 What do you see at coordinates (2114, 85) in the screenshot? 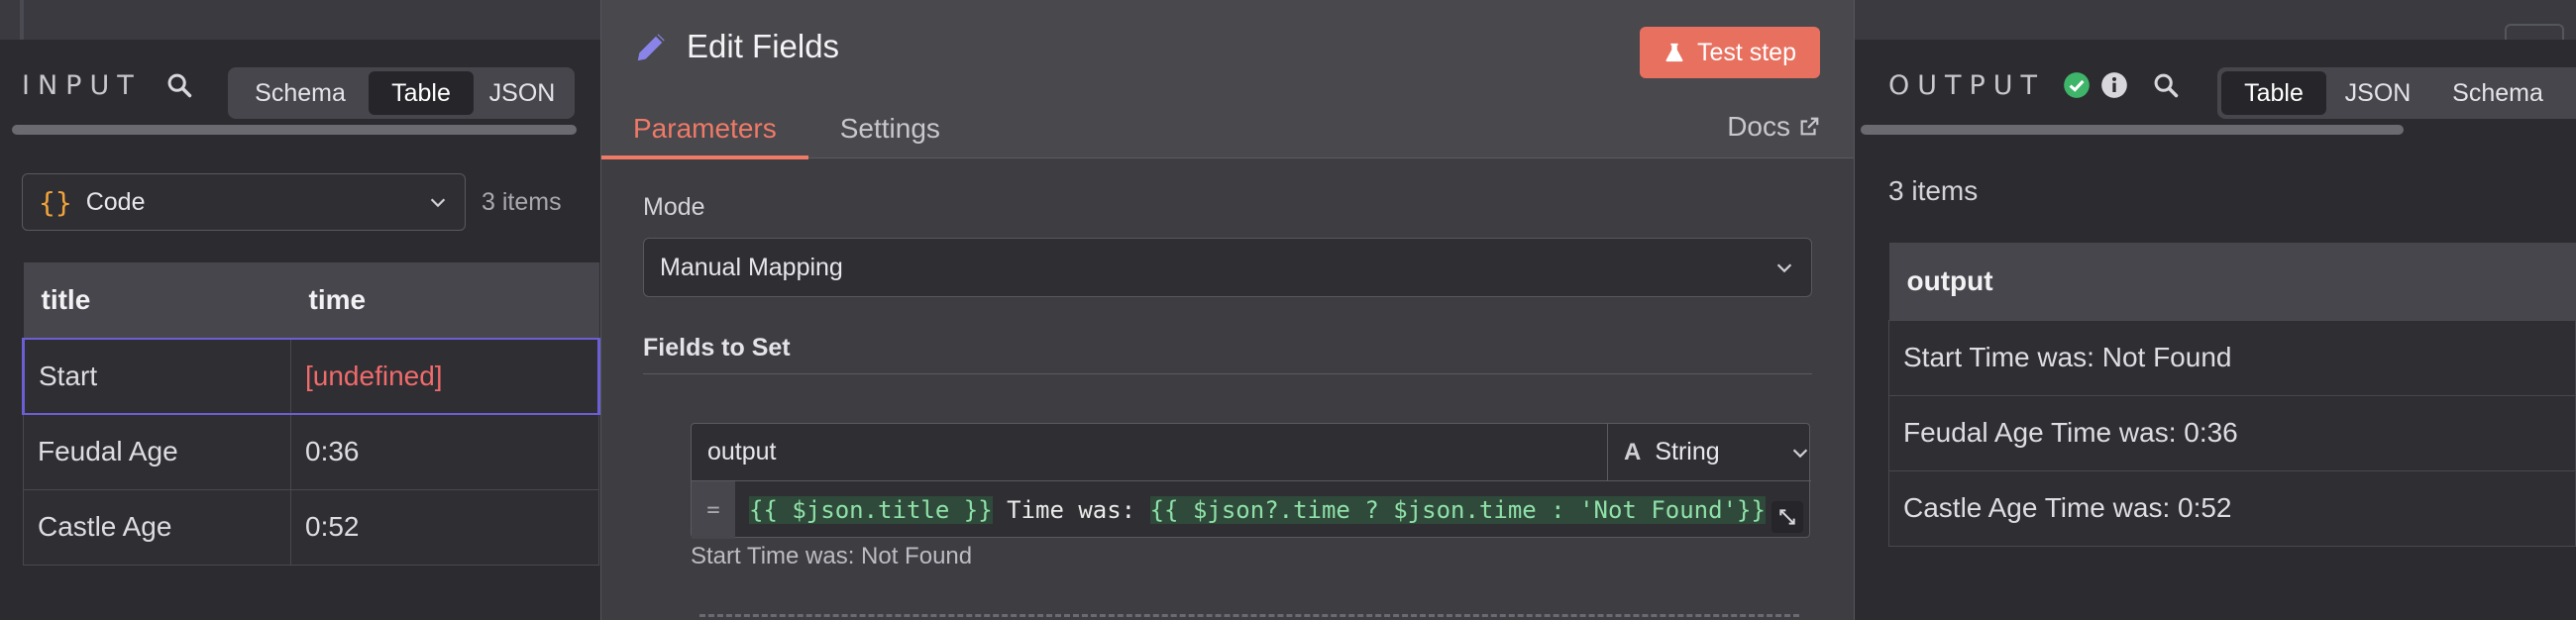
I see `info-icon` at bounding box center [2114, 85].